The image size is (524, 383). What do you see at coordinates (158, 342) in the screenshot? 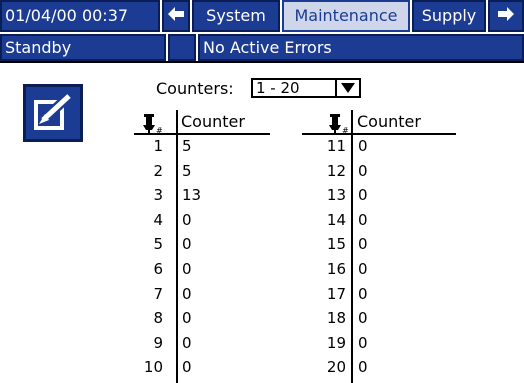
I see `row-number: 9` at bounding box center [158, 342].